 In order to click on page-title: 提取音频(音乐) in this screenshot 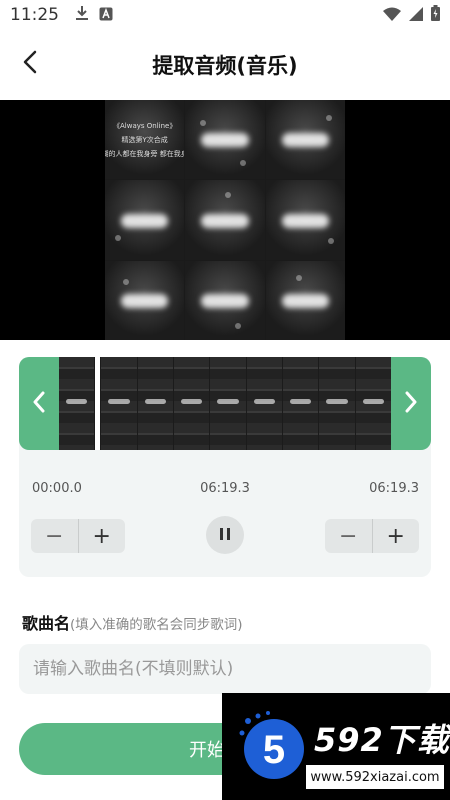, I will do `click(225, 66)`.